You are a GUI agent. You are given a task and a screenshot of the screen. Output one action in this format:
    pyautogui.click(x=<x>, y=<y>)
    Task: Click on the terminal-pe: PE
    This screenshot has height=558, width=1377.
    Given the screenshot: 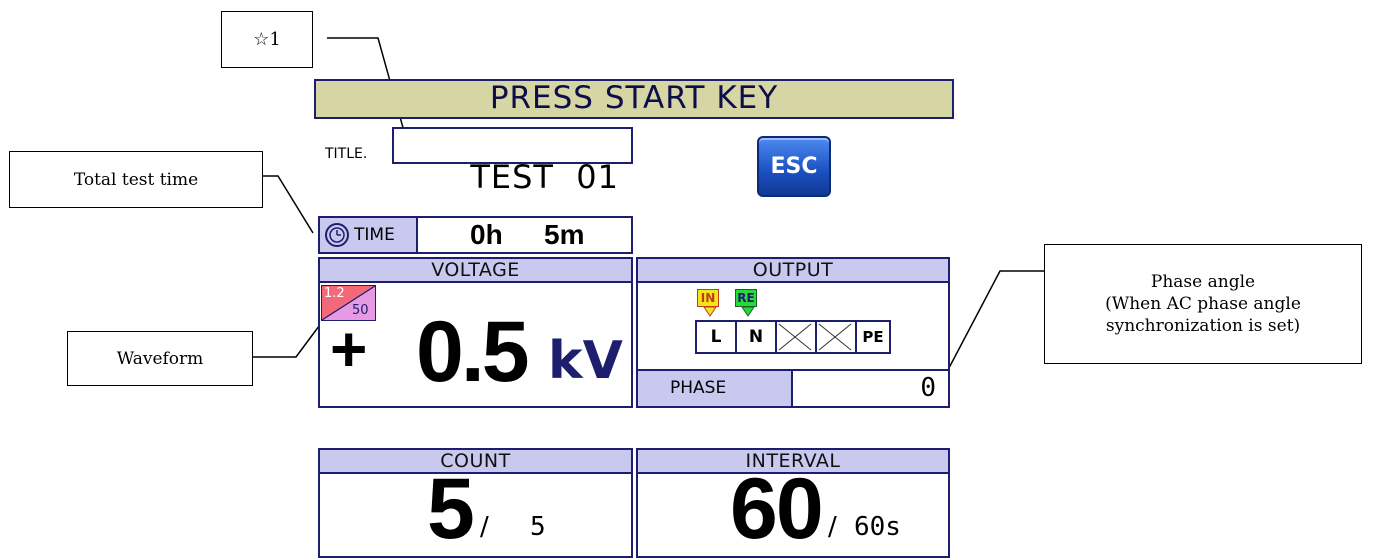 What is the action you would take?
    pyautogui.click(x=873, y=337)
    